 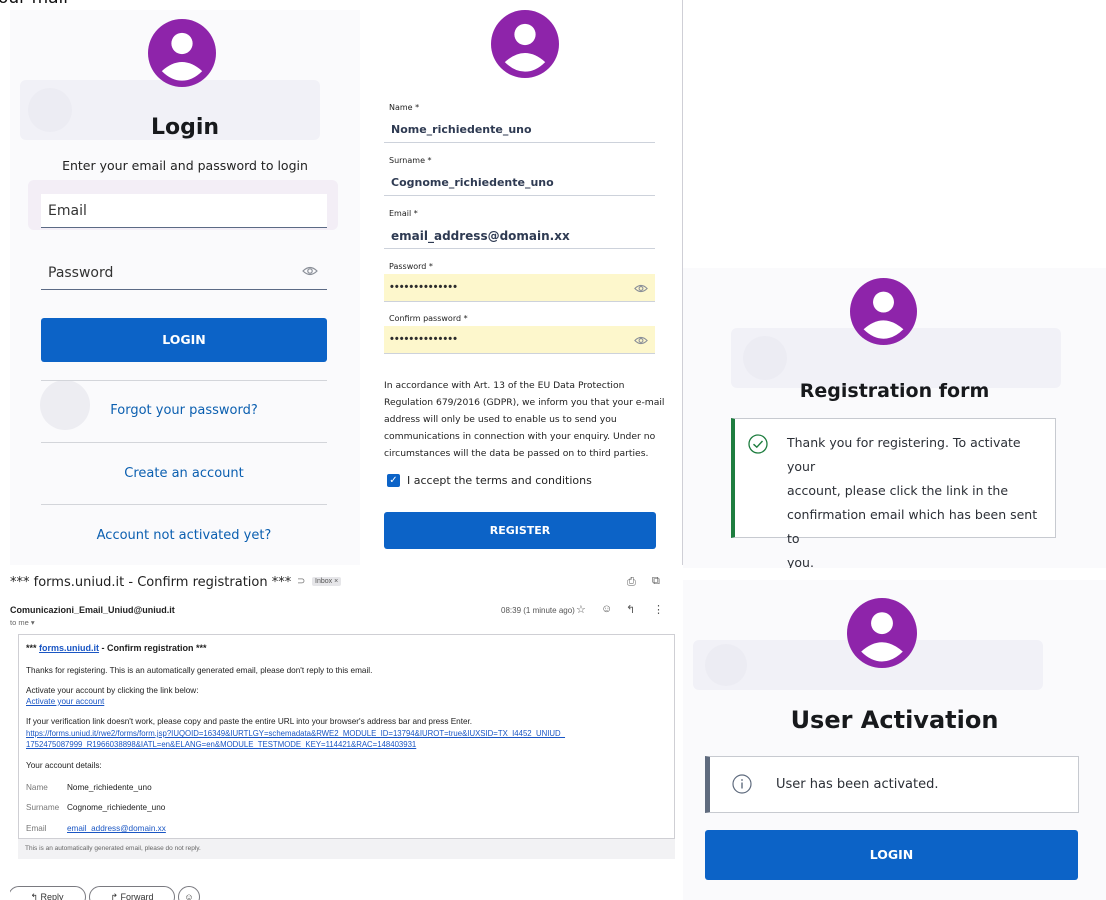 I want to click on forward-arrow-icon: ↱, so click(x=115, y=896).